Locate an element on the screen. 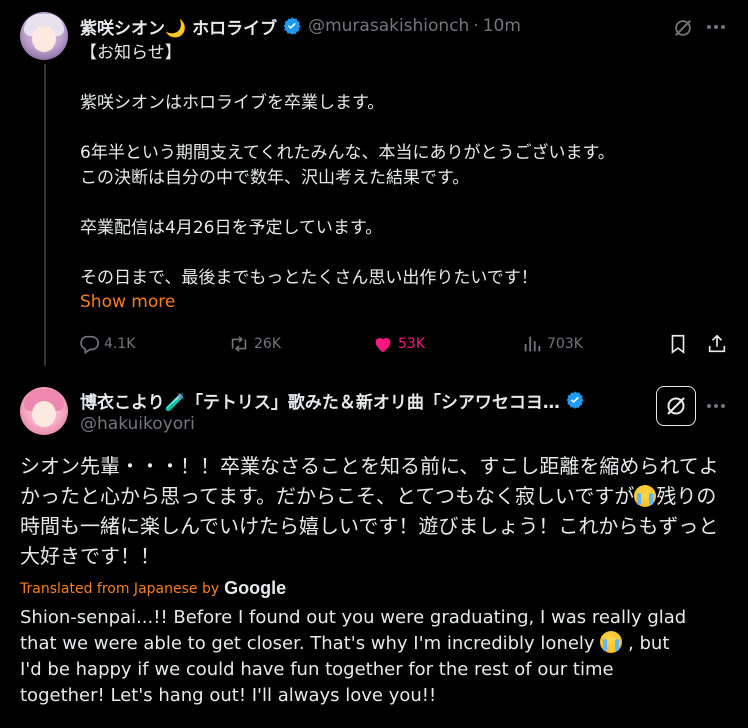  share-icon is located at coordinates (717, 343).